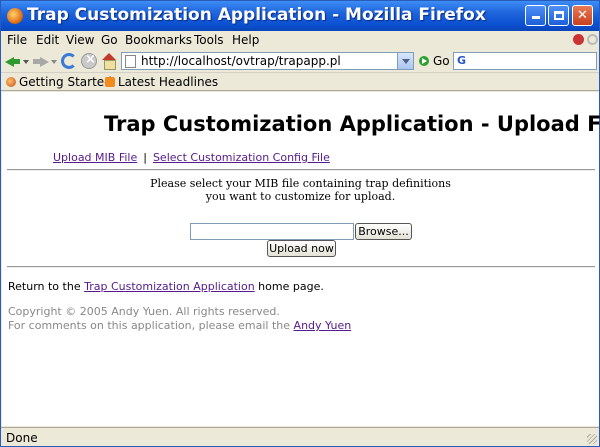 The height and width of the screenshot is (447, 600). I want to click on return-suffix: home page., so click(289, 286).